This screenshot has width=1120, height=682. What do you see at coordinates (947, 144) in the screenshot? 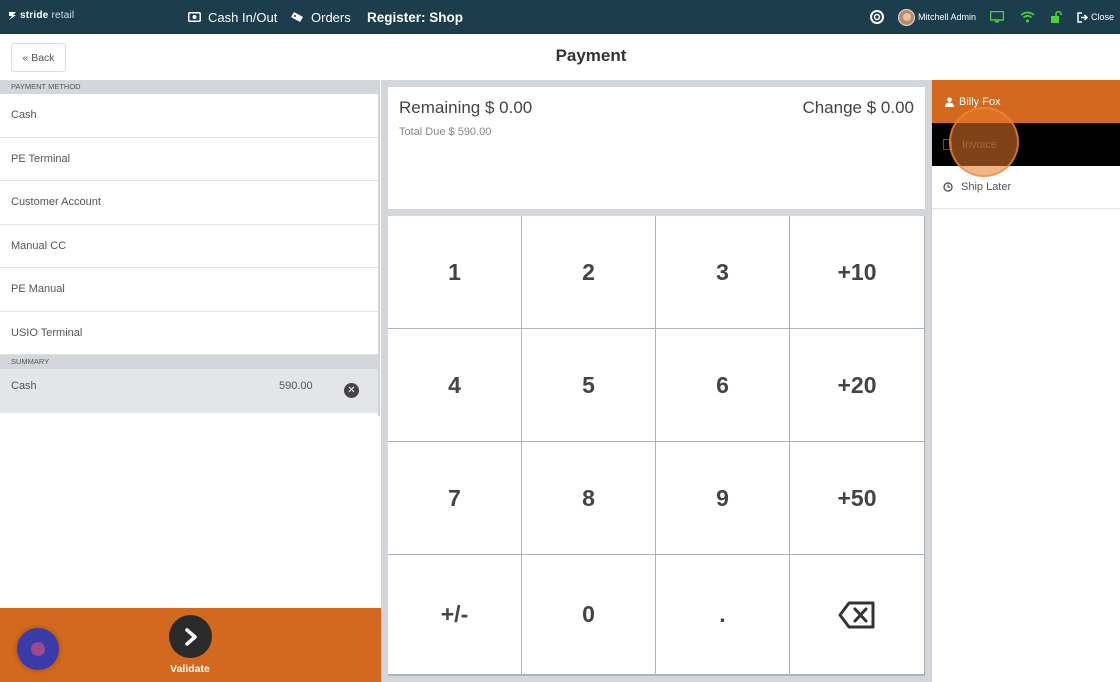
I see `file-icon` at bounding box center [947, 144].